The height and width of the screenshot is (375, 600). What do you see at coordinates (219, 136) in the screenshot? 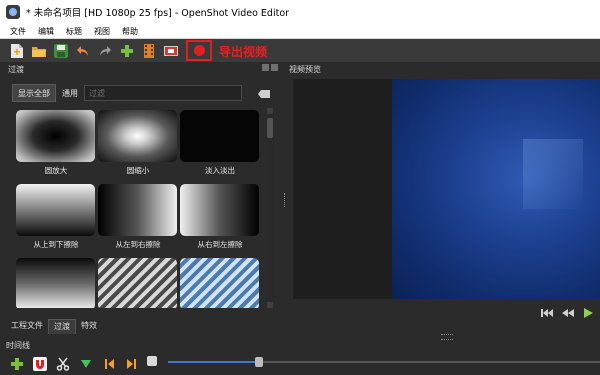
I see `transition-thumbnail-fade` at bounding box center [219, 136].